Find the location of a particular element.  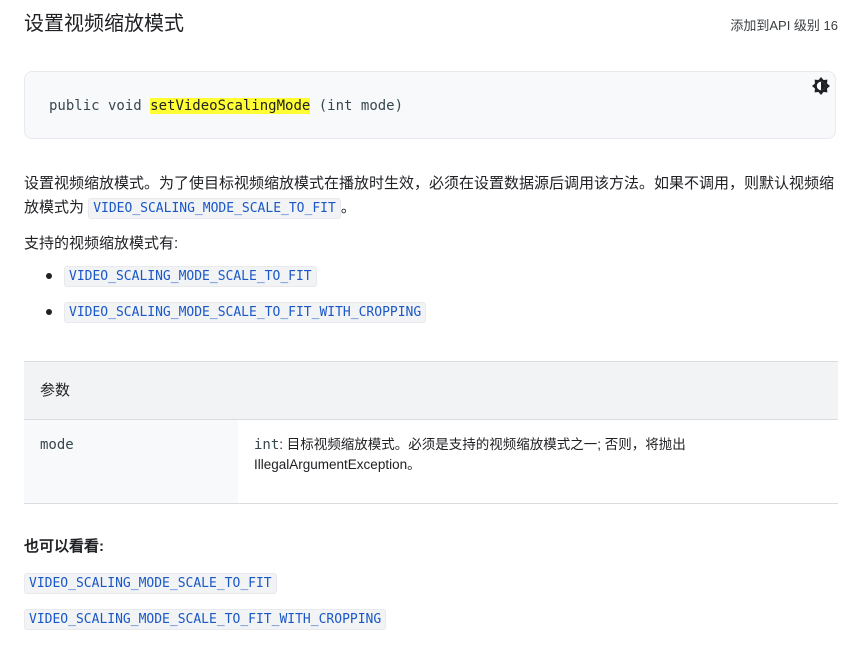

signature-prefix: public void is located at coordinates (100, 106).